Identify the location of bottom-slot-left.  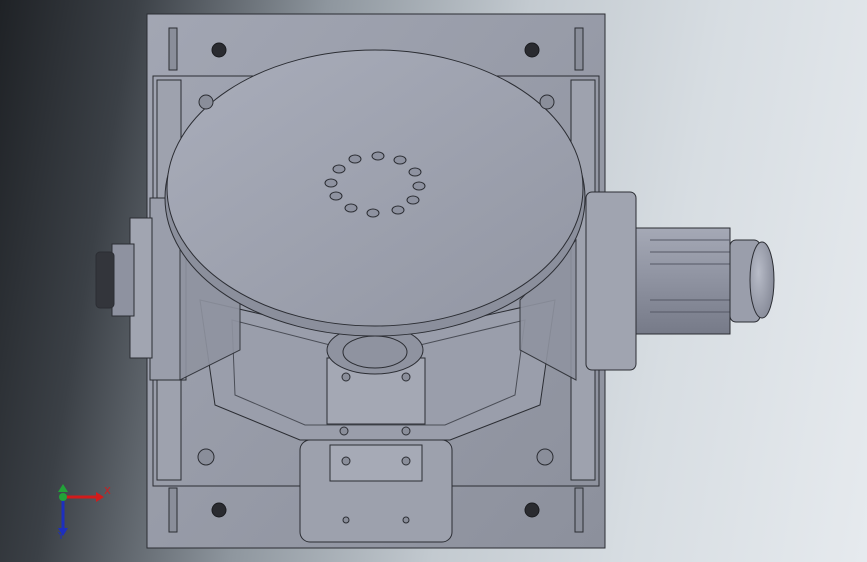
(173, 510).